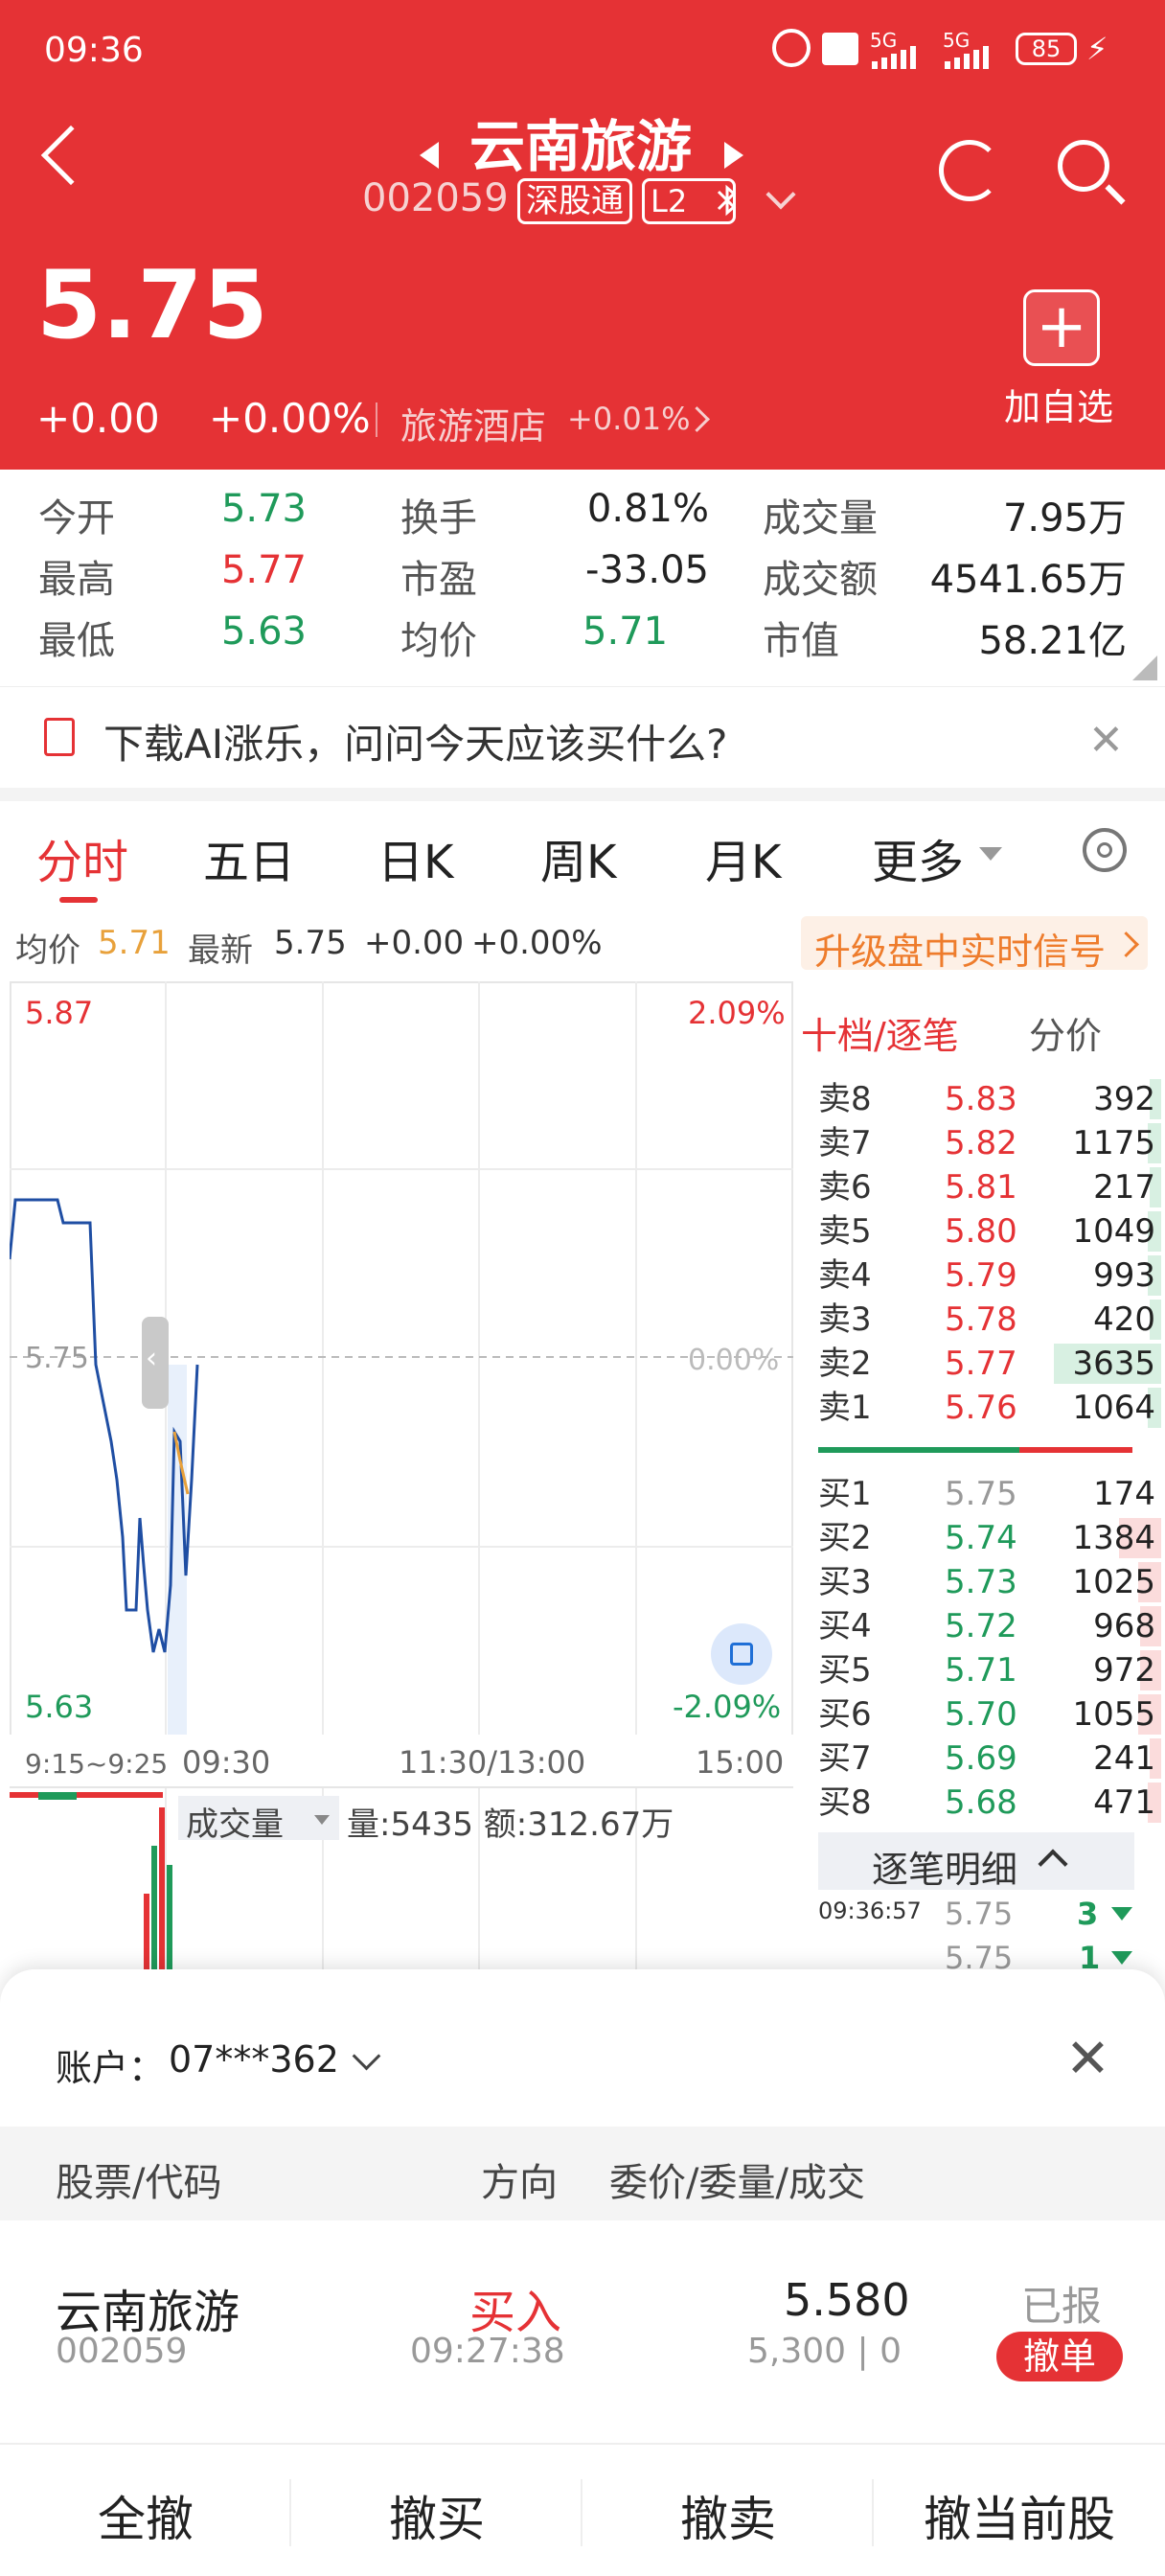 Image resolution: width=1165 pixels, height=2576 pixels. Describe the element at coordinates (629, 419) in the screenshot. I see `sector-pct: +0.01%` at that location.